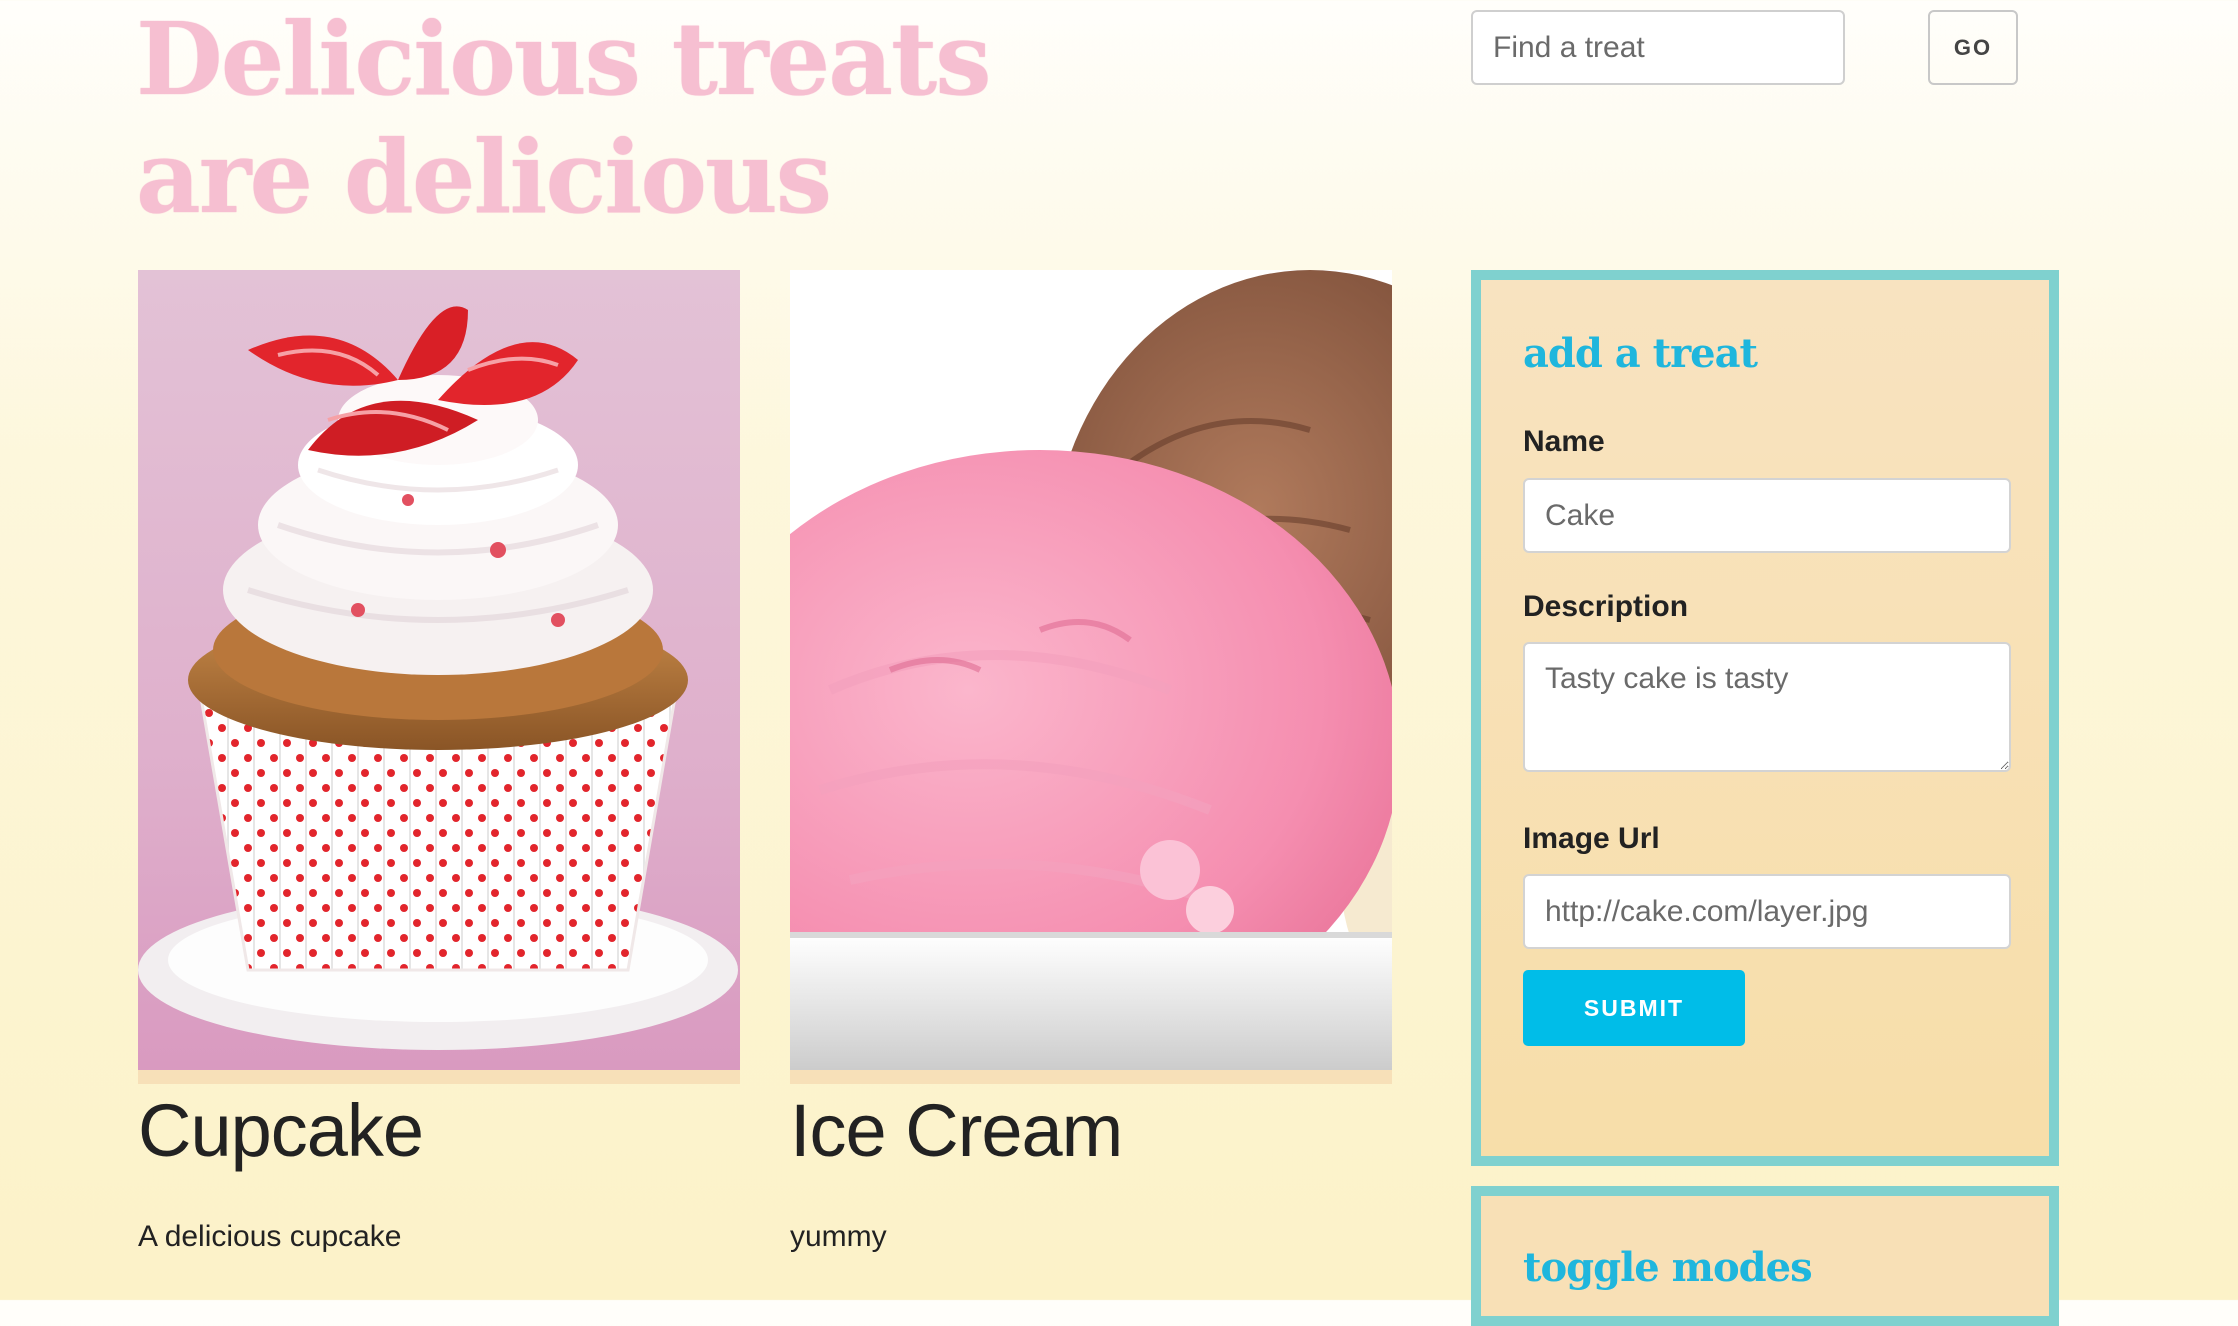  What do you see at coordinates (1606, 606) in the screenshot?
I see `description-label: Description` at bounding box center [1606, 606].